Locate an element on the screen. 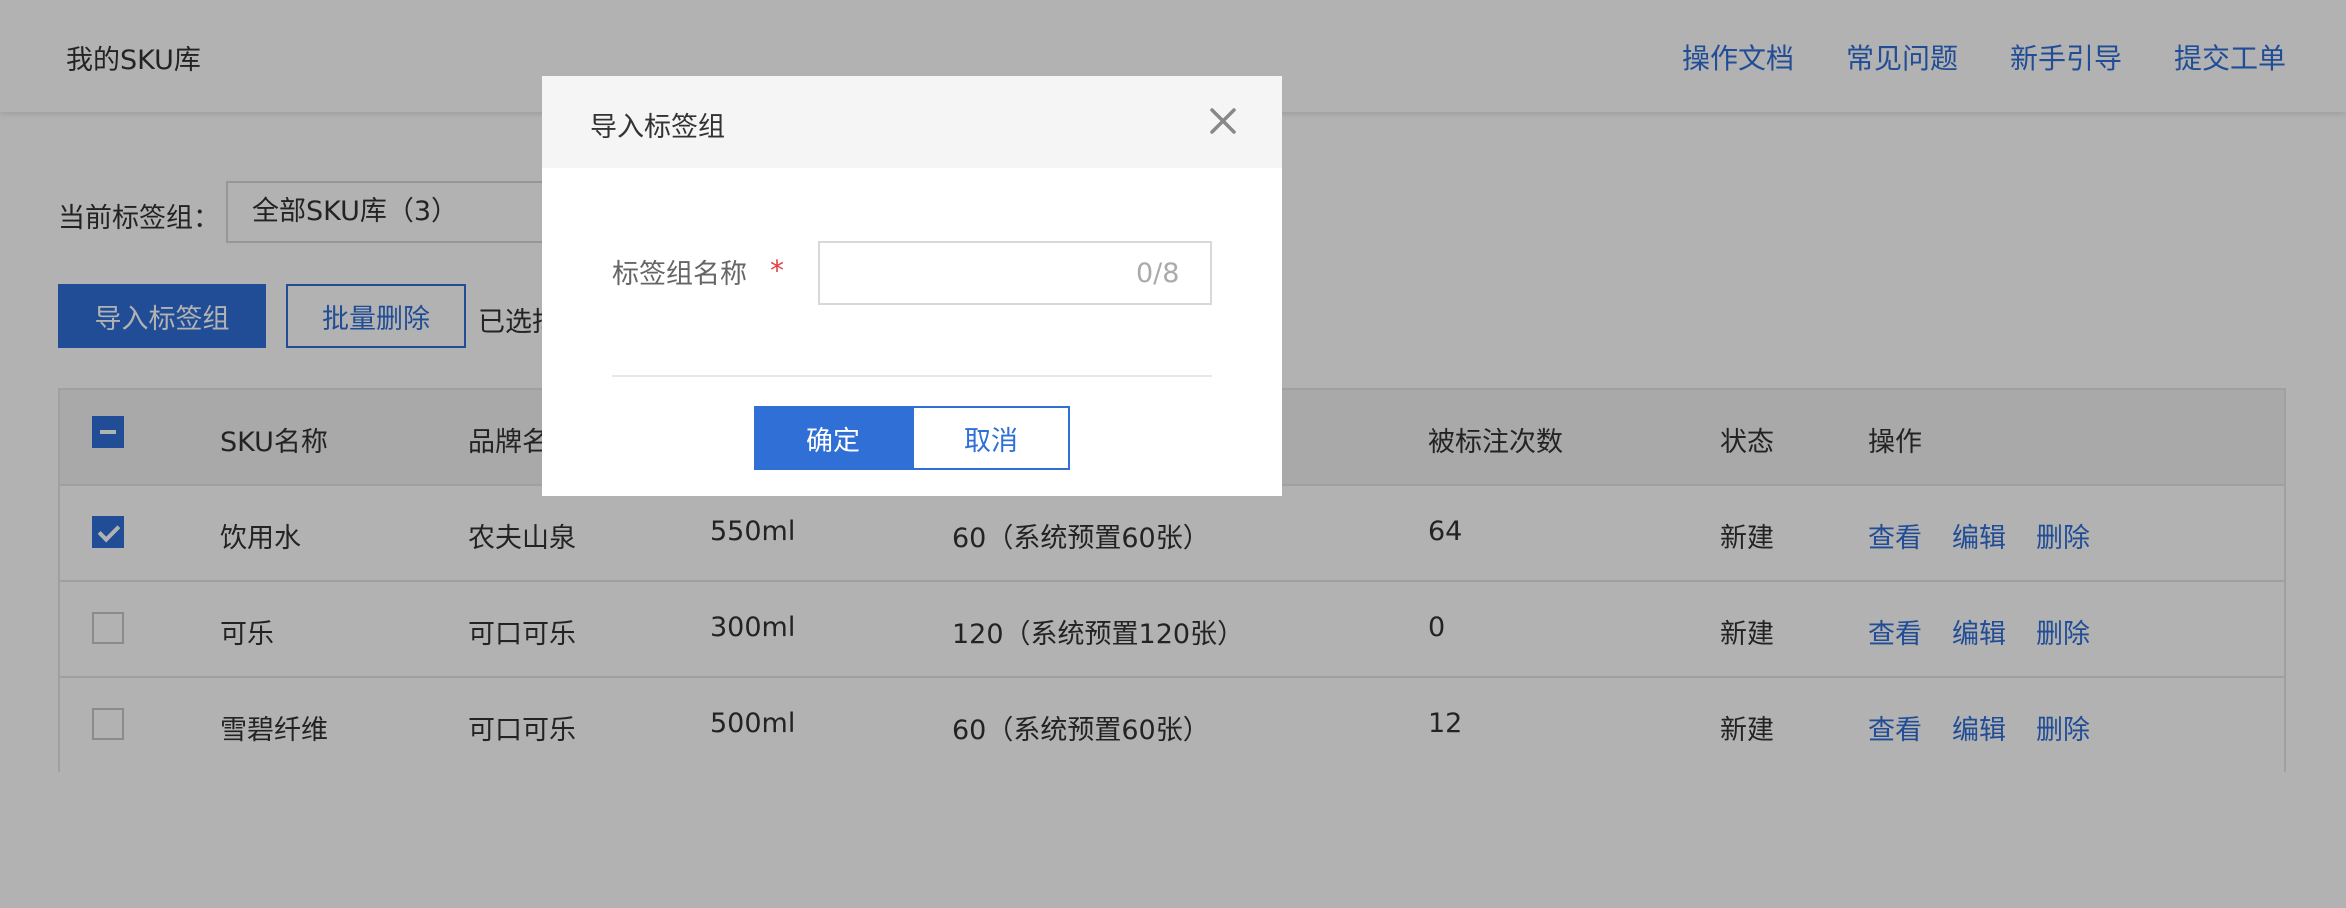 The width and height of the screenshot is (2346, 908). char-counter: 0/8 is located at coordinates (1158, 273).